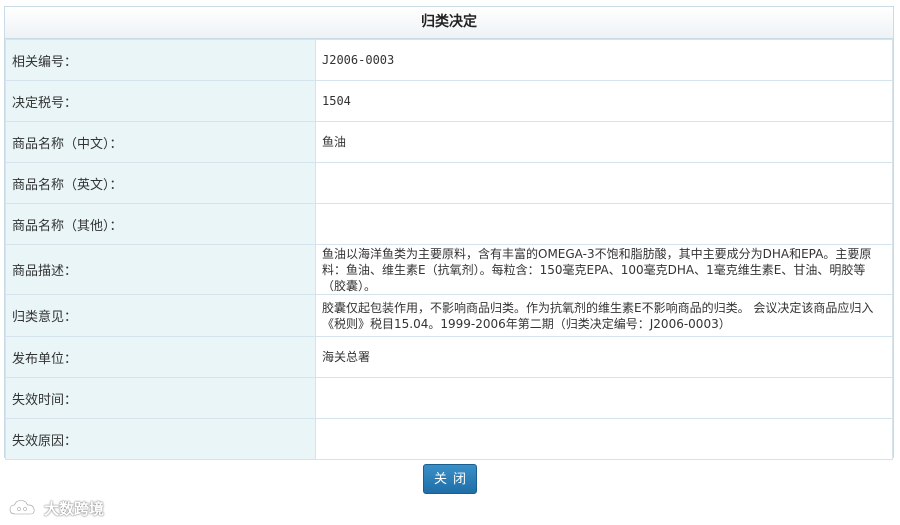 Image resolution: width=900 pixels, height=525 pixels. I want to click on close-button: 关闭, so click(450, 479).